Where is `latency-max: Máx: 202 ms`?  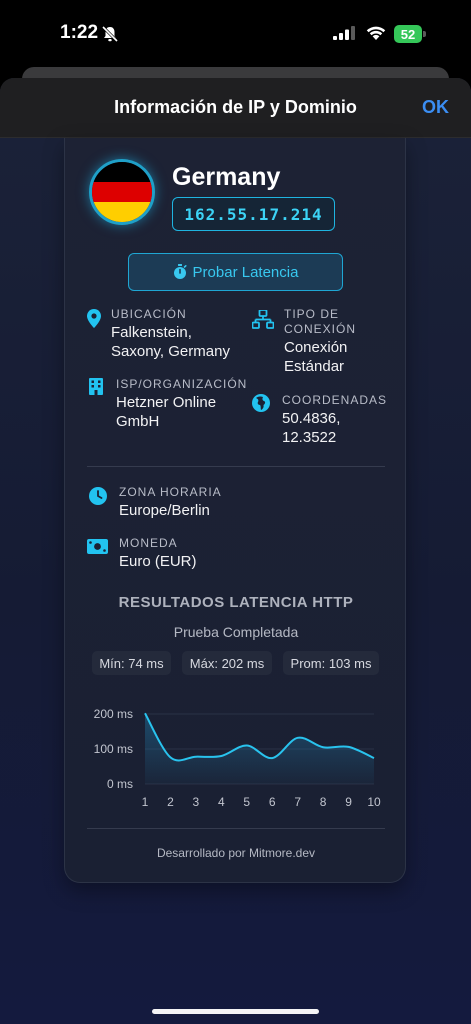 latency-max: Máx: 202 ms is located at coordinates (227, 663).